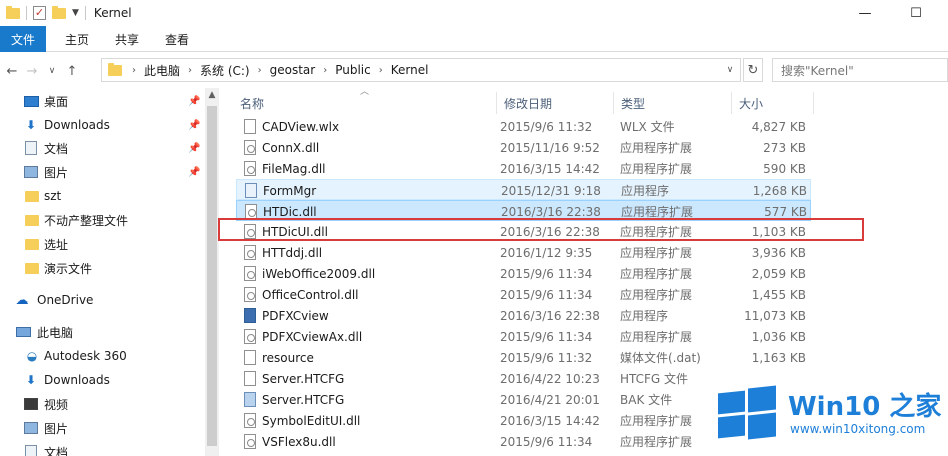  I want to click on scrollbar-thumb, so click(212, 276).